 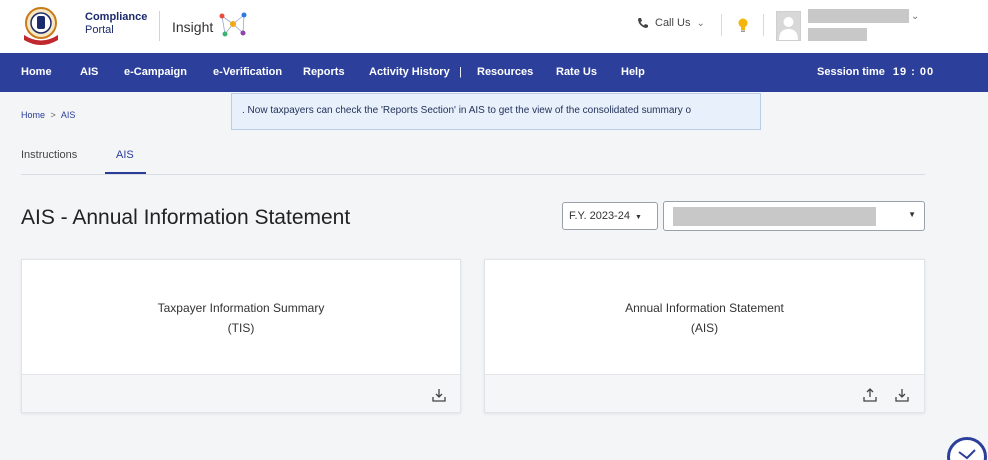 I want to click on bulb-icon, so click(x=743, y=25).